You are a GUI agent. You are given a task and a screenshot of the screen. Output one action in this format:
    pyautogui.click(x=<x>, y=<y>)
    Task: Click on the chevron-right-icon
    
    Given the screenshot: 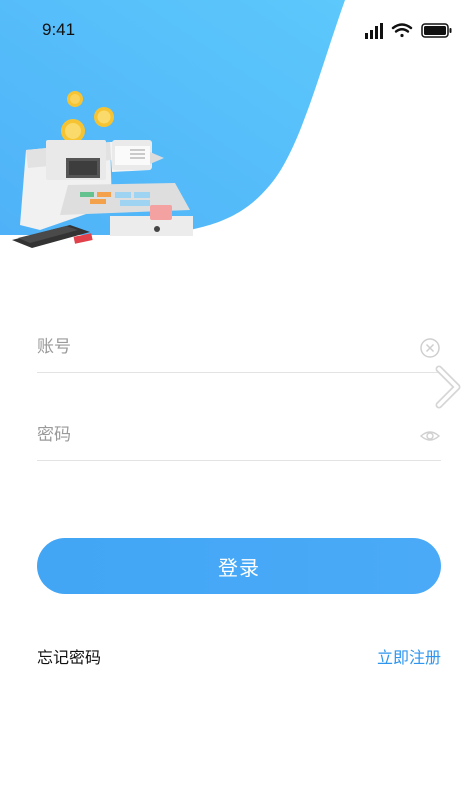 What is the action you would take?
    pyautogui.click(x=447, y=387)
    